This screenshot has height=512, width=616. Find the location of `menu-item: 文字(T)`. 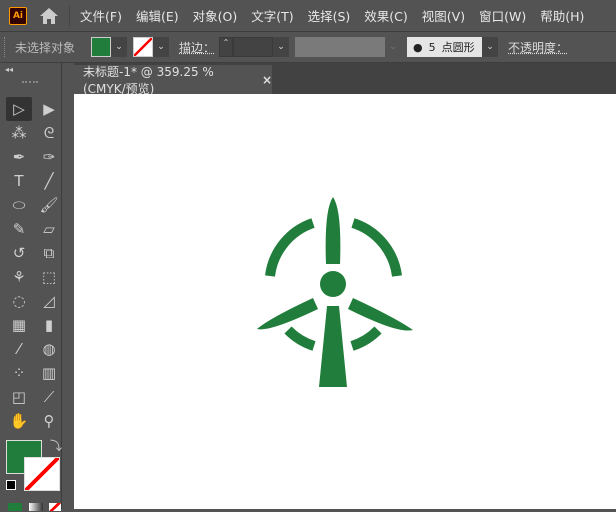

menu-item: 文字(T) is located at coordinates (272, 16).